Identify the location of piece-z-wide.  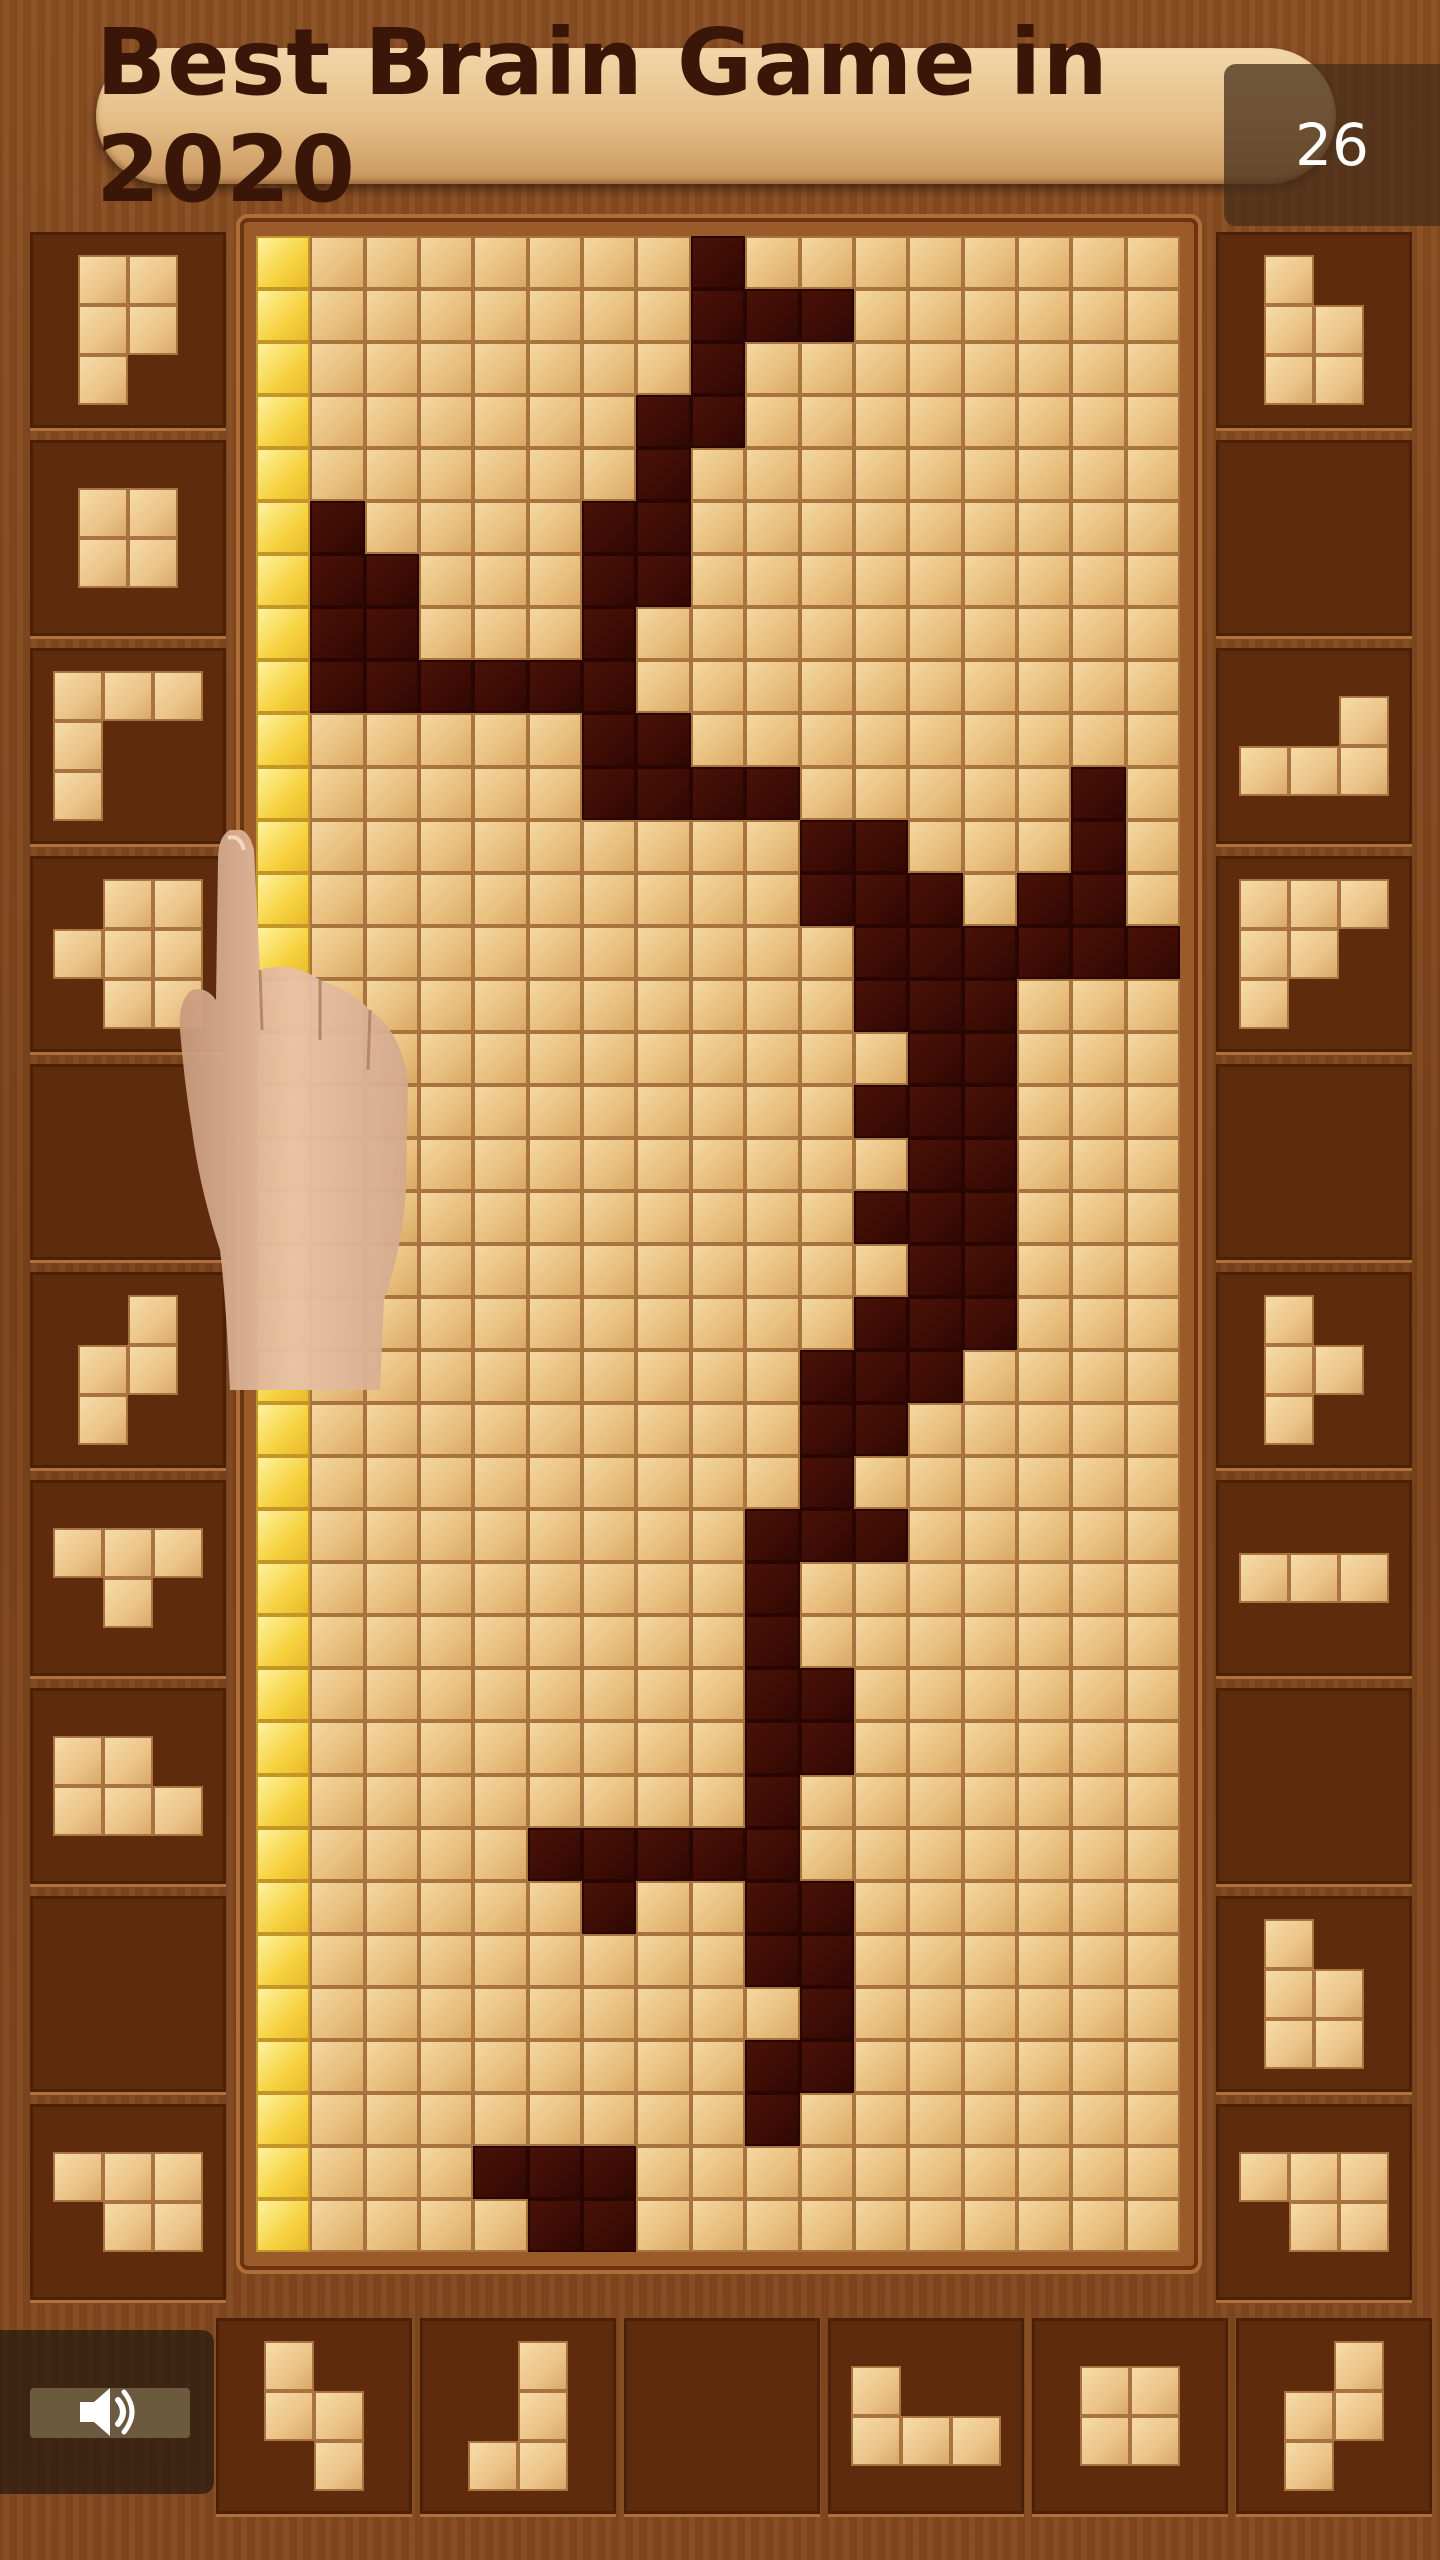
(128, 2202).